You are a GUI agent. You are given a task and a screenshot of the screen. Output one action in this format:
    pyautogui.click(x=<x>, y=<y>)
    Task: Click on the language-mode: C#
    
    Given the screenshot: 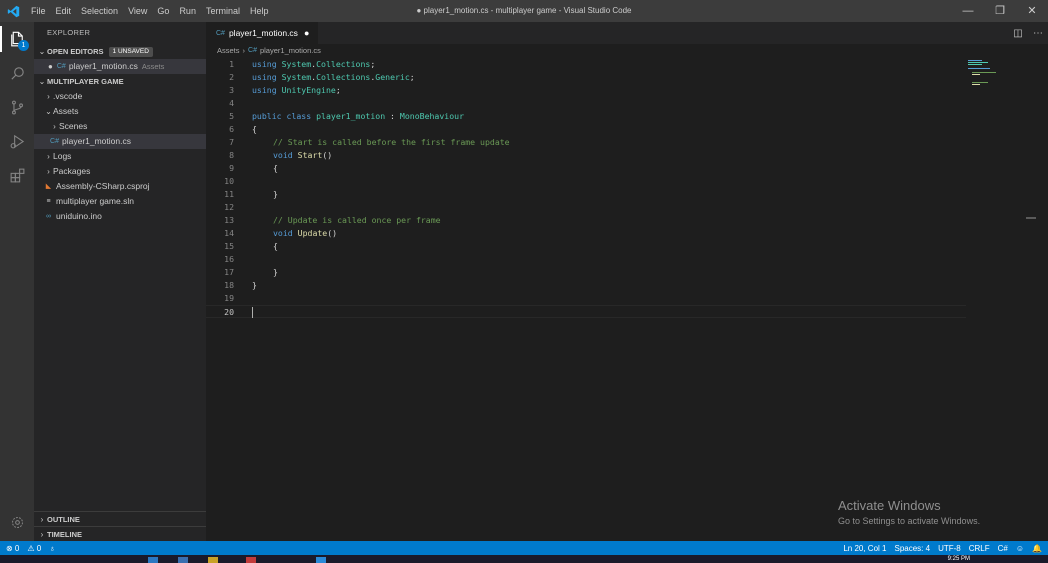 What is the action you would take?
    pyautogui.click(x=1003, y=548)
    